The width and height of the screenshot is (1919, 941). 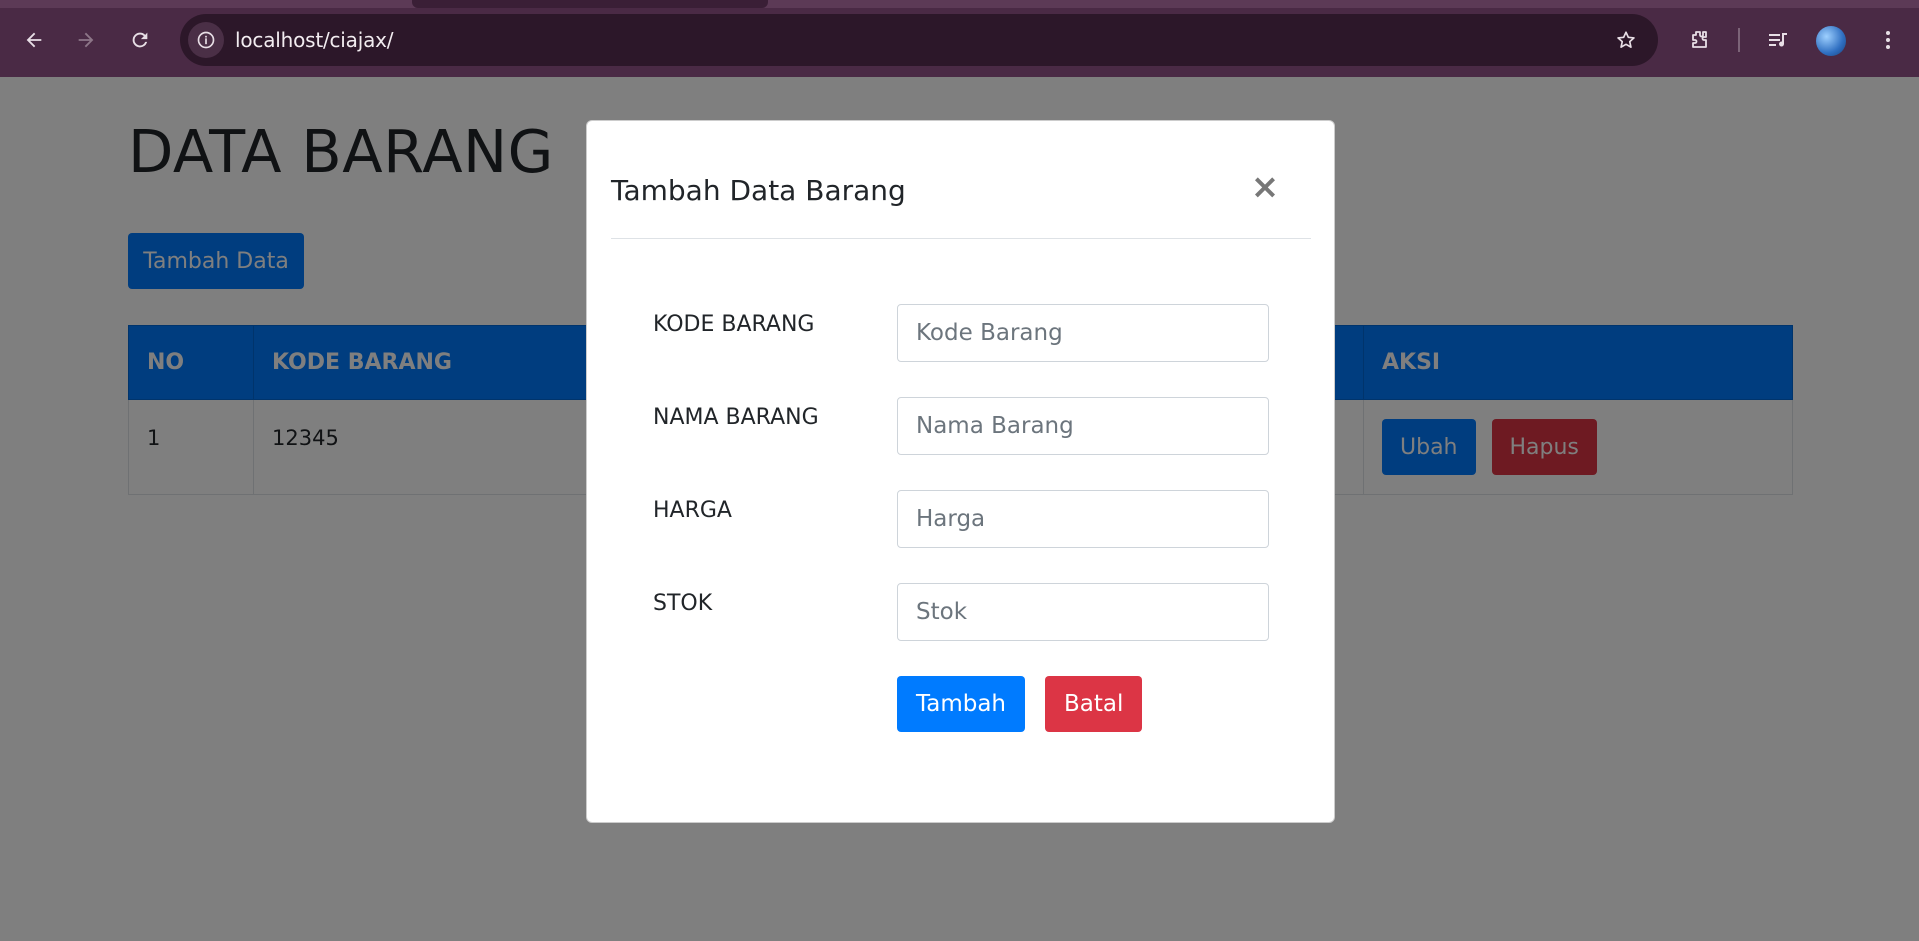 I want to click on nama-barang-input, so click(x=1083, y=426).